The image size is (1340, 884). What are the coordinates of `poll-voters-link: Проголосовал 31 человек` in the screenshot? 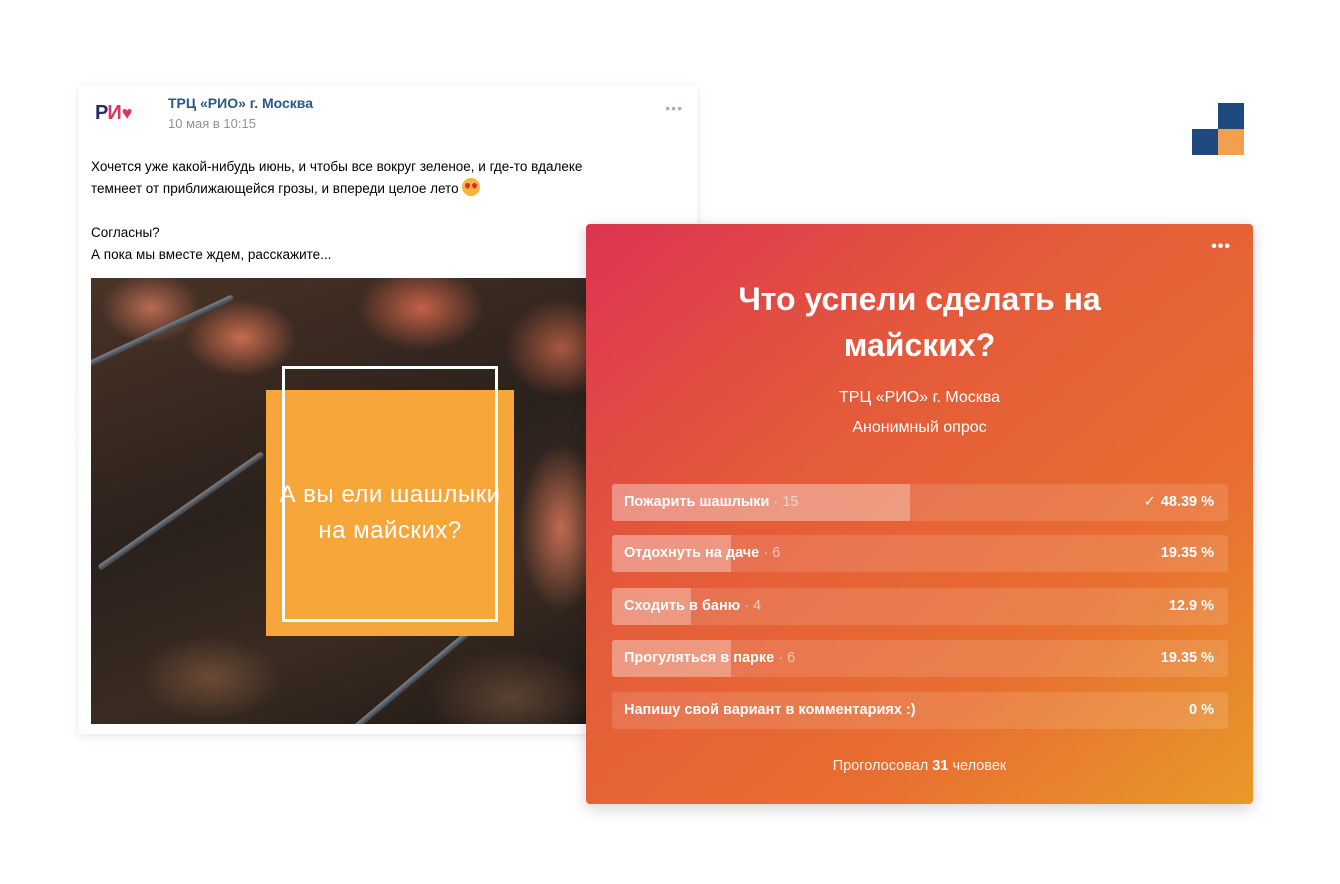 It's located at (919, 766).